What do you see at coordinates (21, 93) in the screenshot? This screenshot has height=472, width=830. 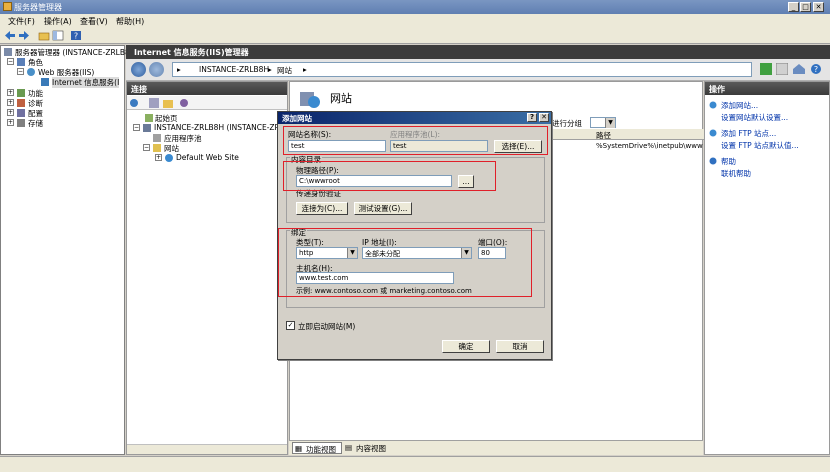 I see `features-icon` at bounding box center [21, 93].